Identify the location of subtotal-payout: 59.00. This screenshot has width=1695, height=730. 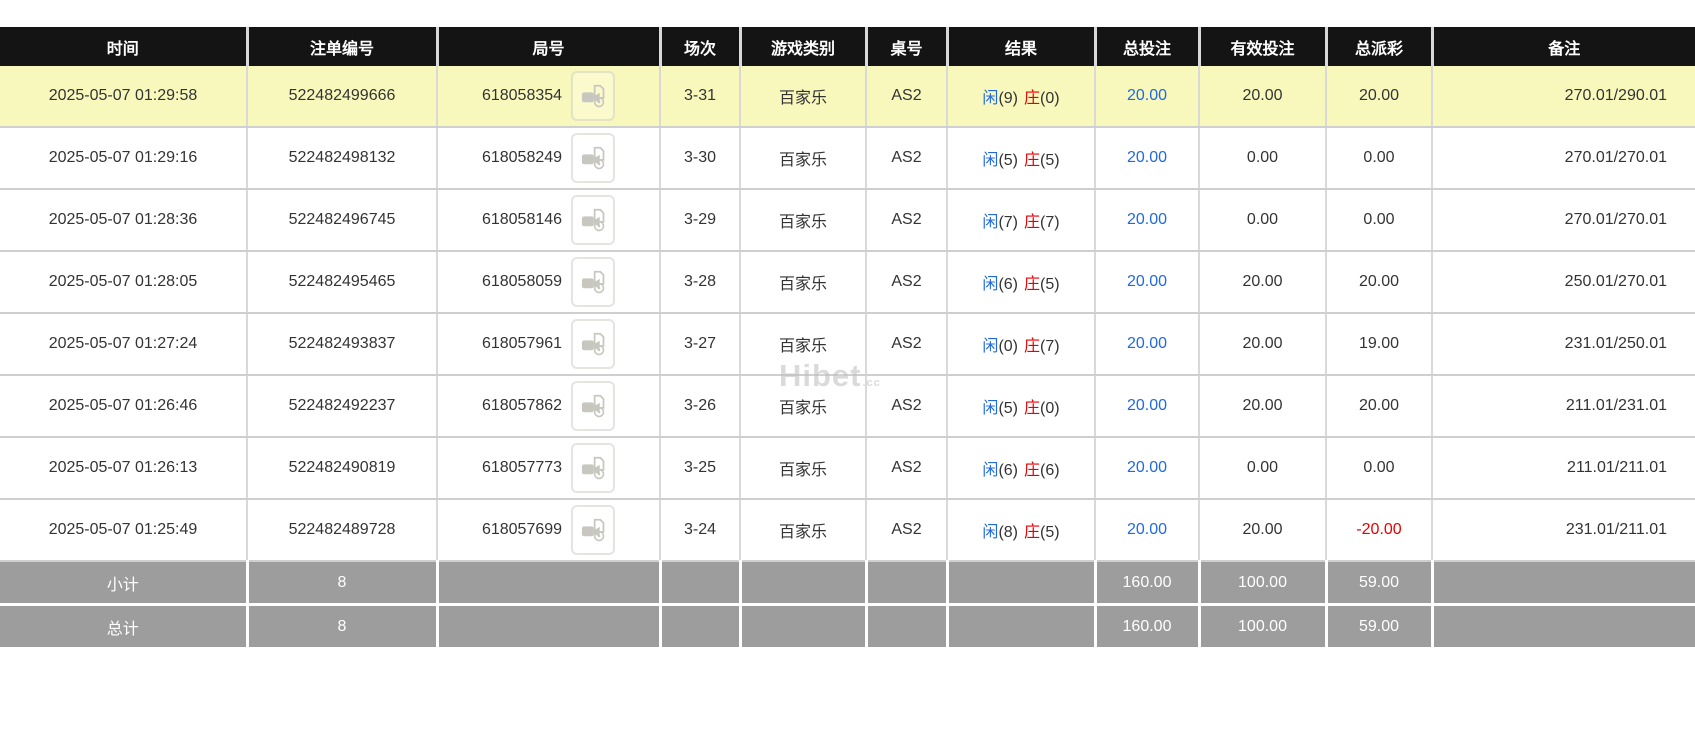
(1380, 583).